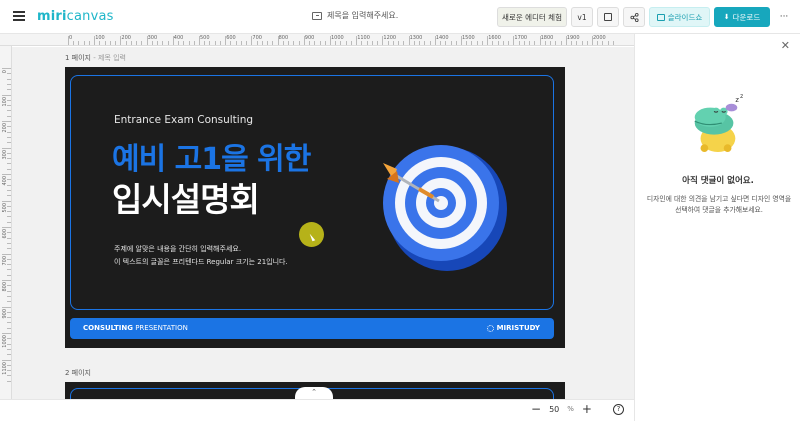 The height and width of the screenshot is (421, 800). Describe the element at coordinates (211, 156) in the screenshot. I see `slide-heading-blue: 예비 고1을 위한` at that location.